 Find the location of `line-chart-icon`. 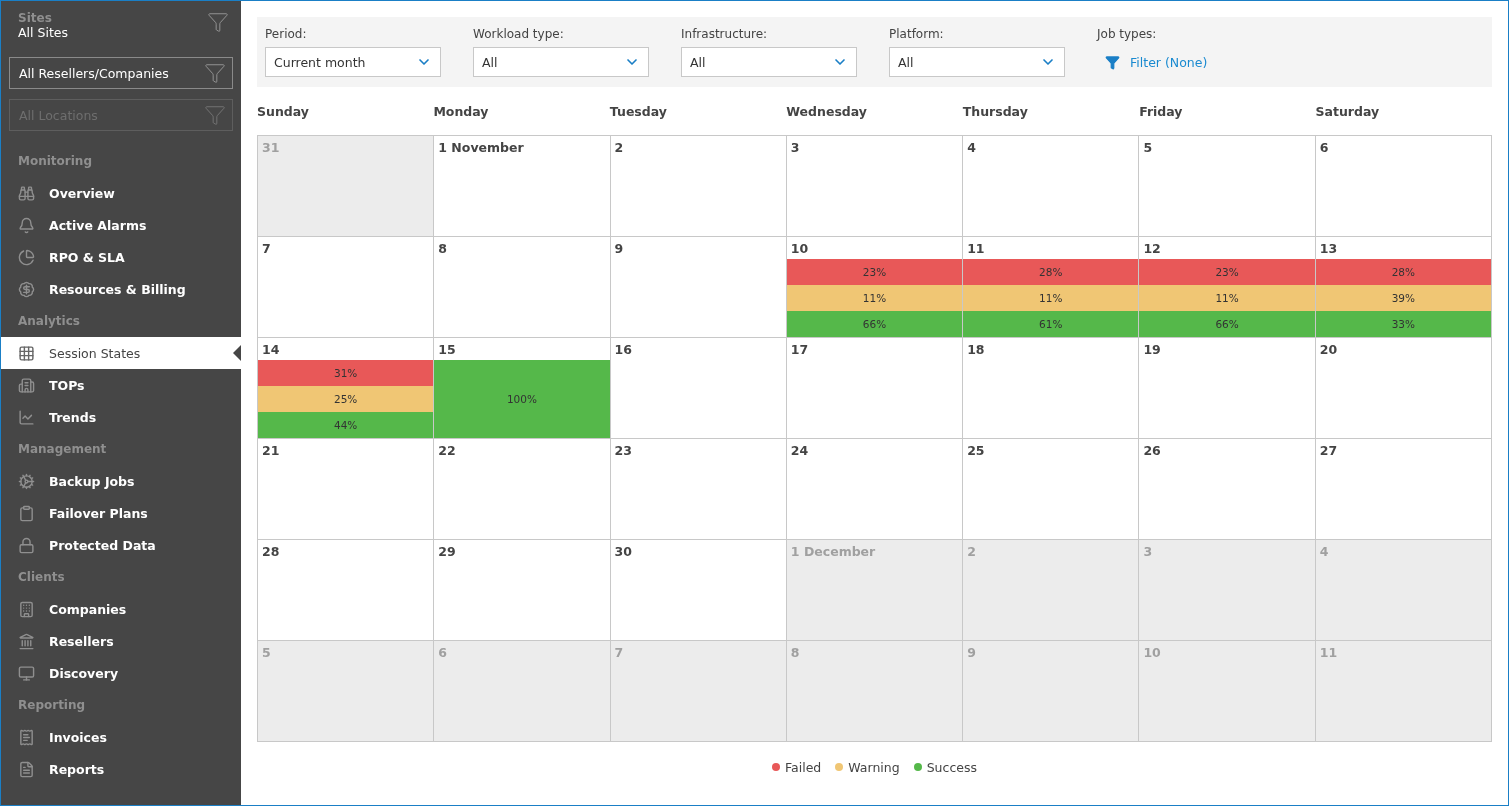

line-chart-icon is located at coordinates (26, 417).